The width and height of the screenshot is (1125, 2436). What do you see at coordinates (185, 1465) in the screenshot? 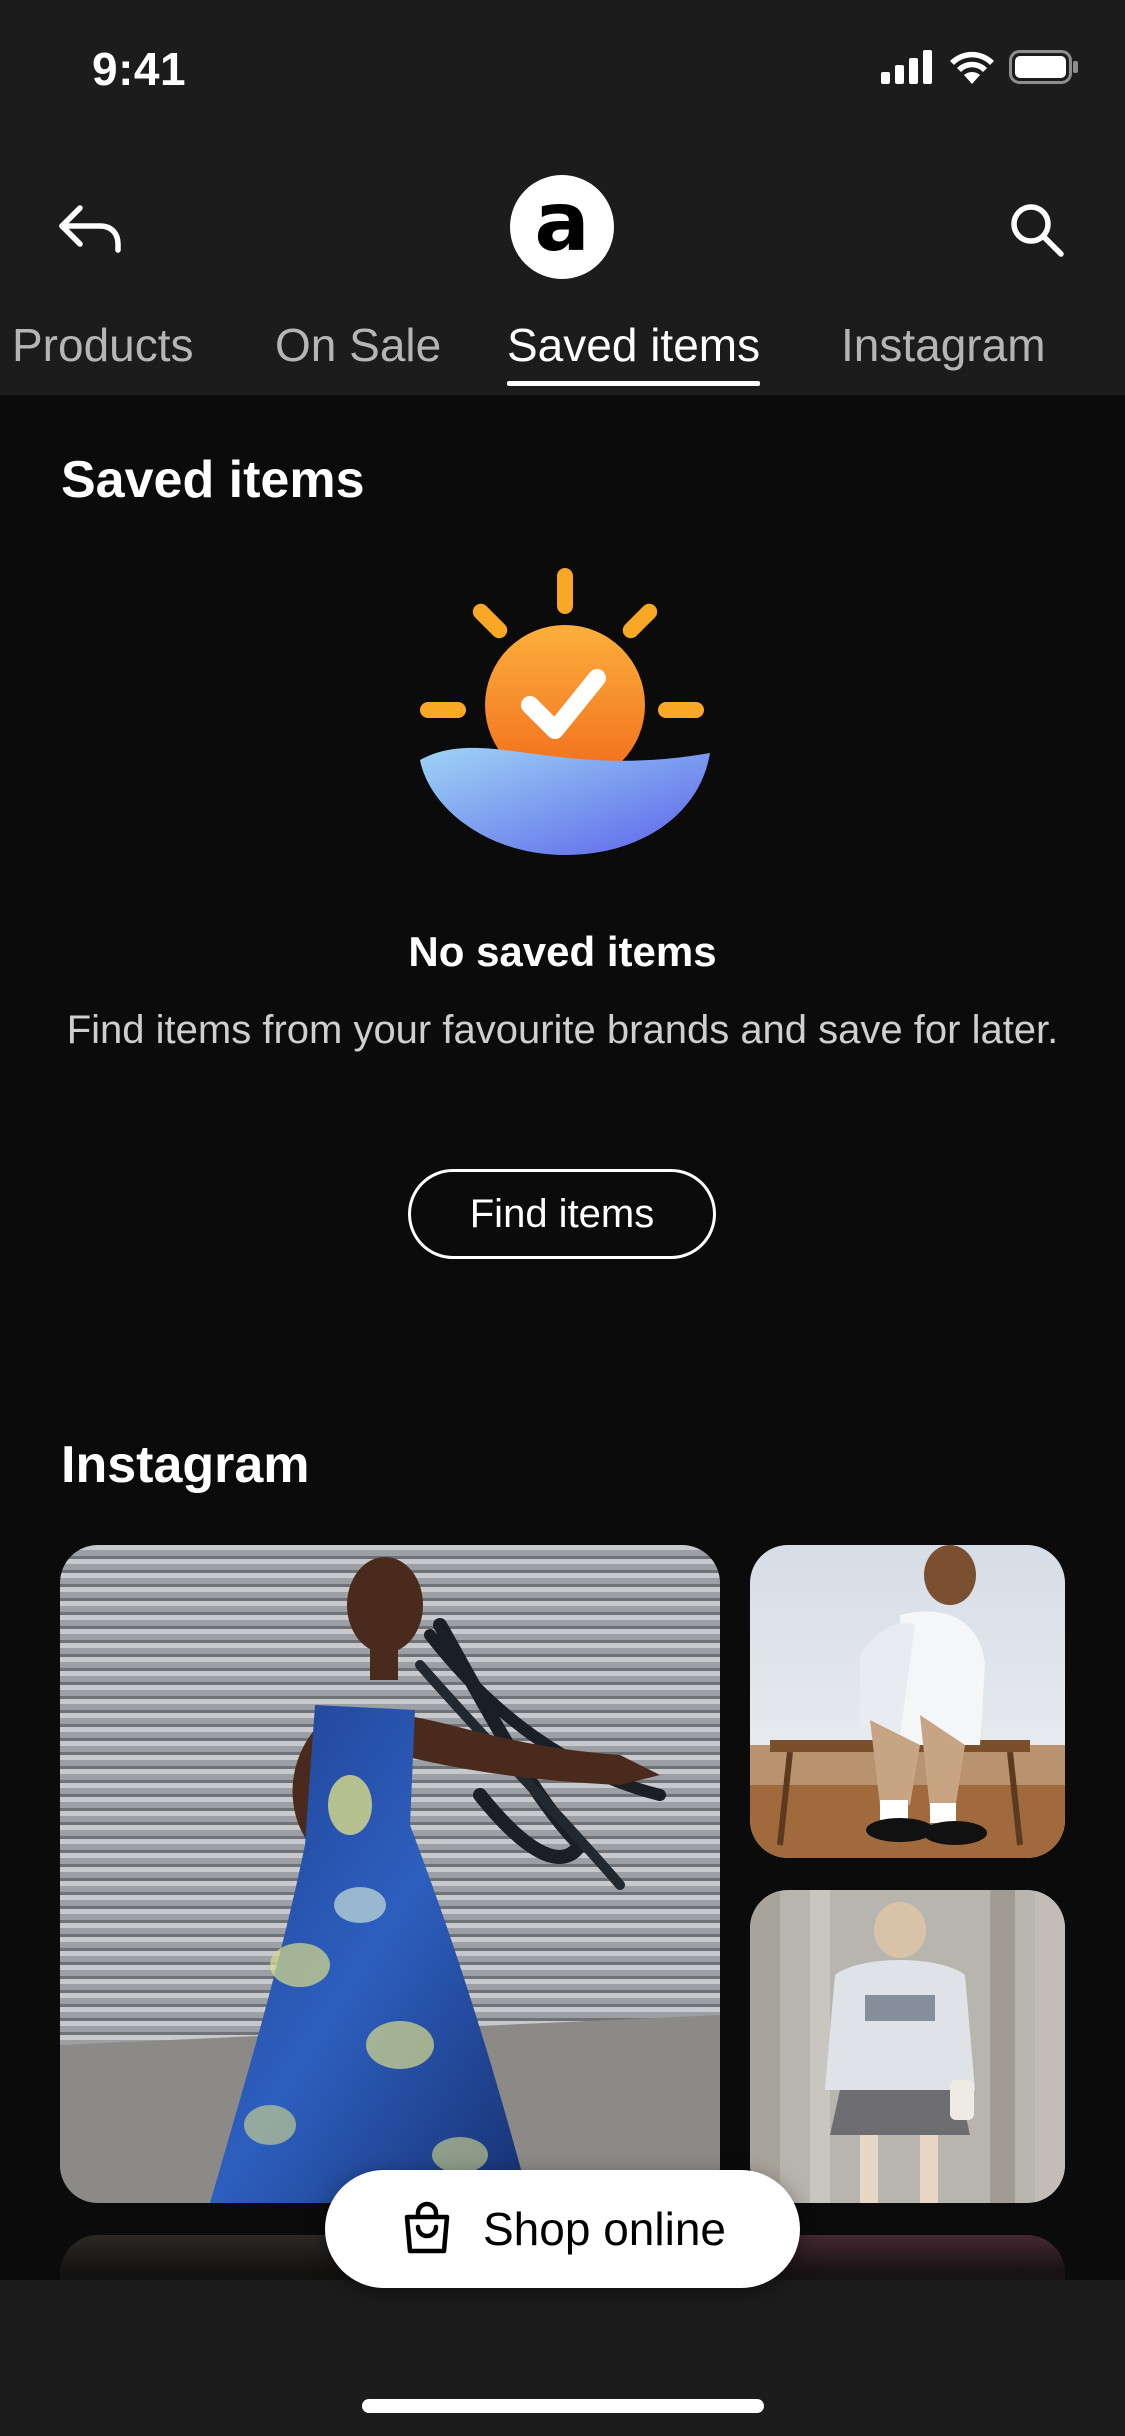
I see `instagram-heading: Instagram` at bounding box center [185, 1465].